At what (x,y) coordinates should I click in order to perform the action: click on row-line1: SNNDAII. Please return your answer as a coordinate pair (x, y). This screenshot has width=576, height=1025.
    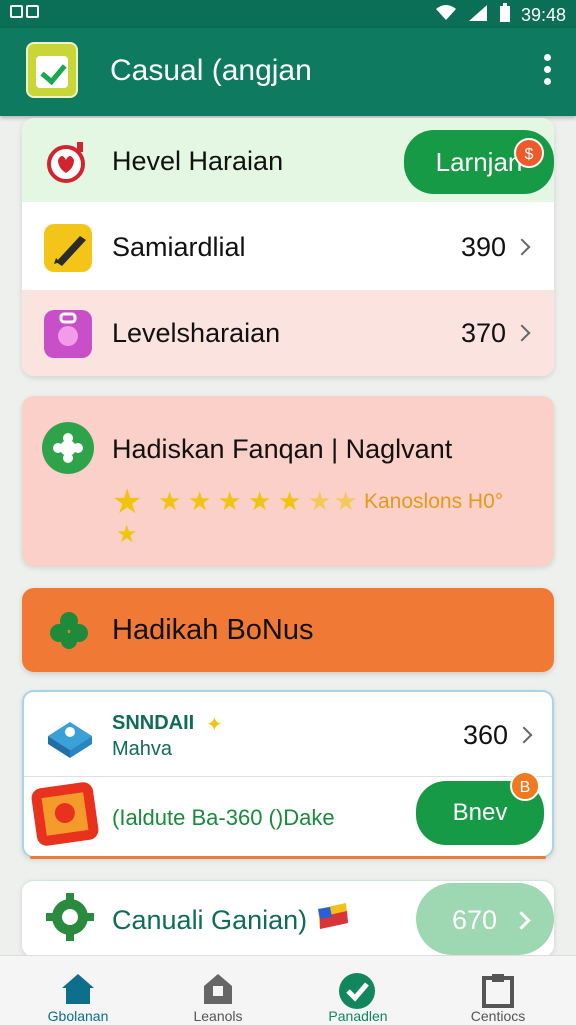
    Looking at the image, I should click on (153, 723).